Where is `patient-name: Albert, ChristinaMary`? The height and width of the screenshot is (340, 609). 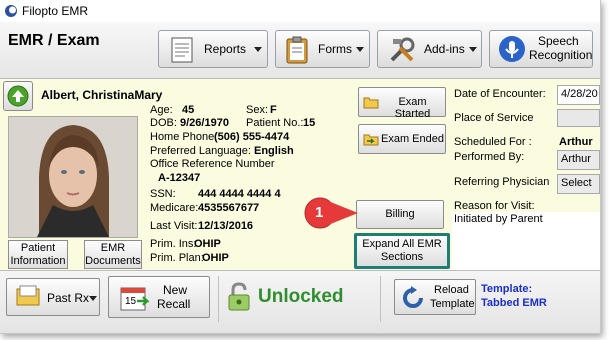
patient-name: Albert, ChristinaMary is located at coordinates (102, 95).